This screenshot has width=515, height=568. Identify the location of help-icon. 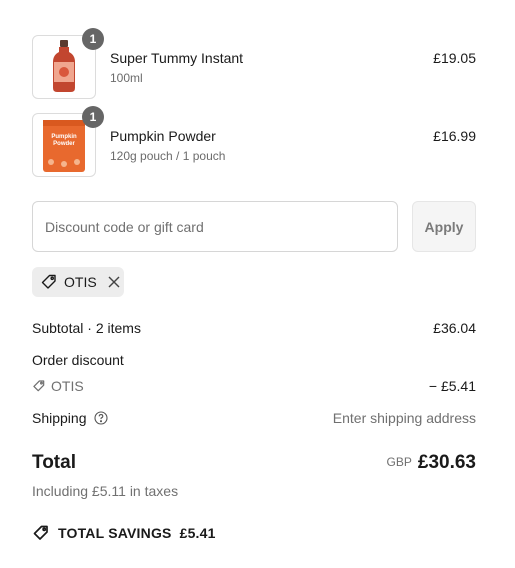
(101, 418).